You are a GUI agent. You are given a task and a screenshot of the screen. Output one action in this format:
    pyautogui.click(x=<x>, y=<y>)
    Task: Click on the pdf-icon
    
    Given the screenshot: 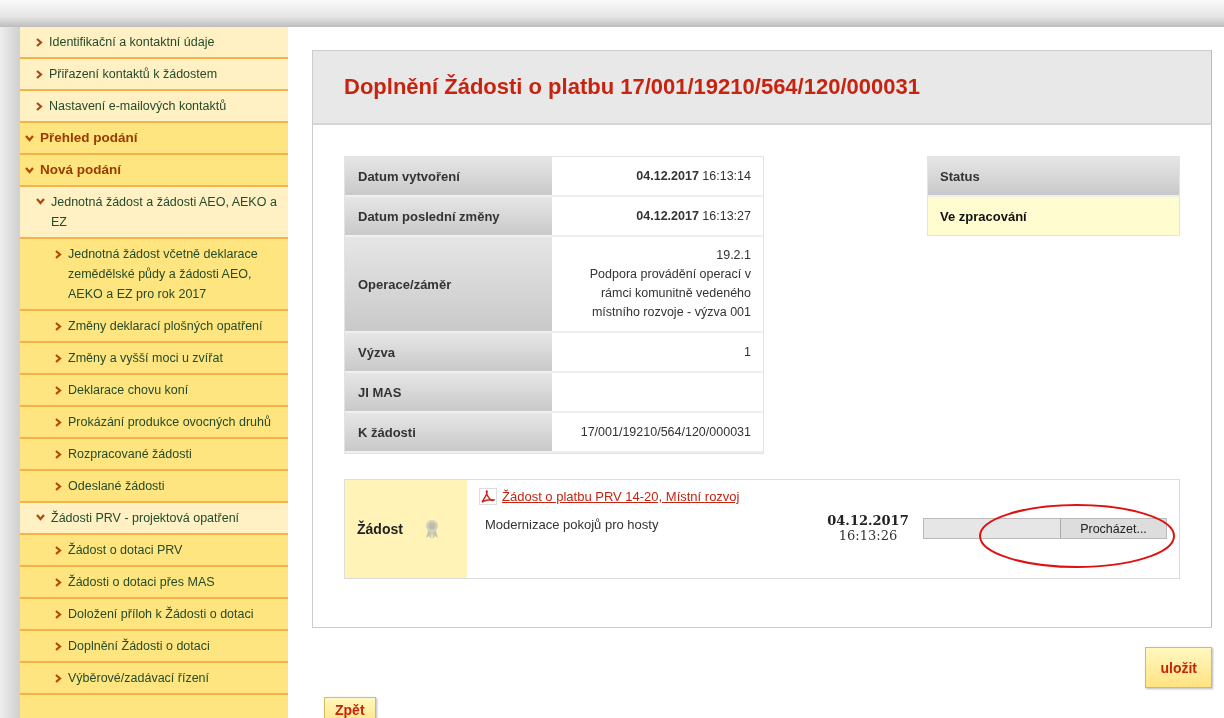 What is the action you would take?
    pyautogui.click(x=488, y=496)
    